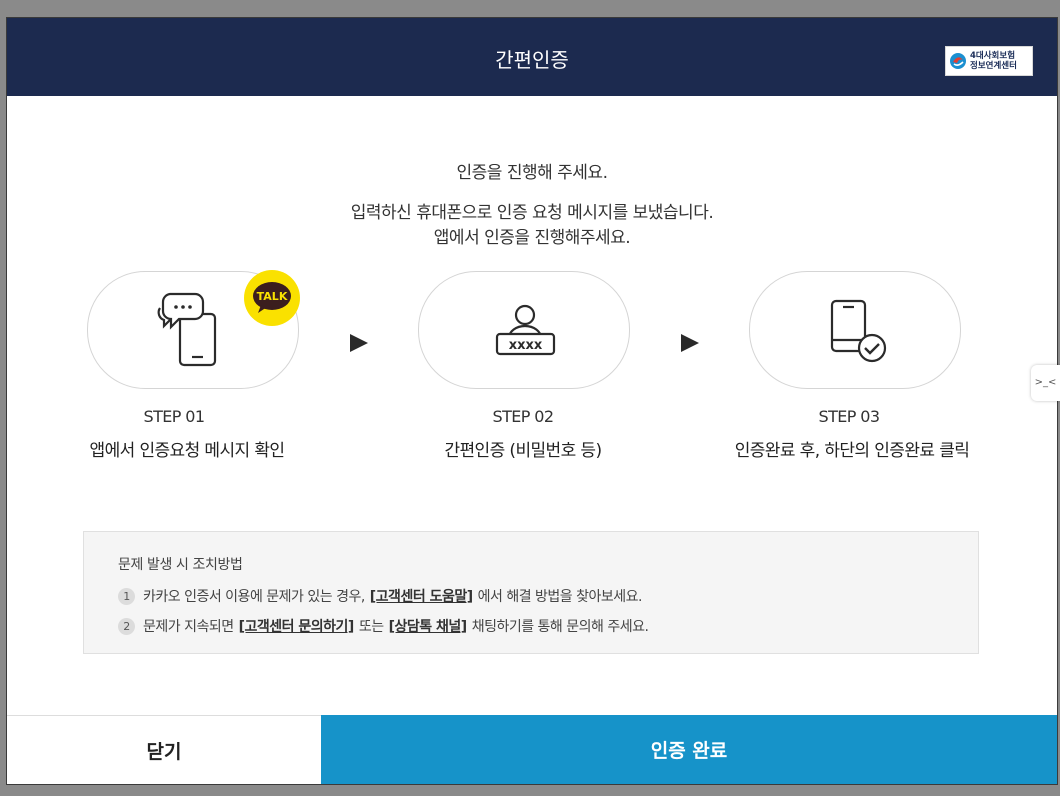  What do you see at coordinates (993, 66) in the screenshot?
I see `logo-line2: 정보연계센터` at bounding box center [993, 66].